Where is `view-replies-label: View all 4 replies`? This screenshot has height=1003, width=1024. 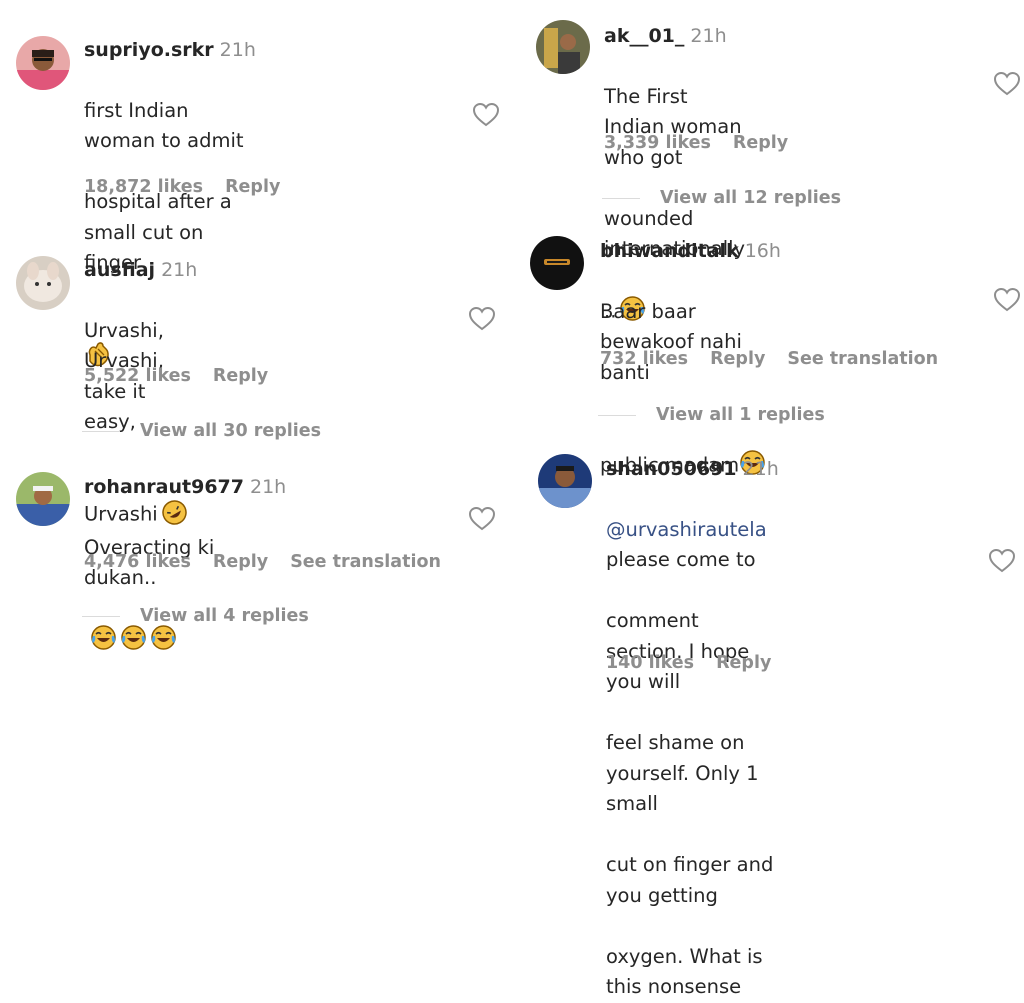 view-replies-label: View all 4 replies is located at coordinates (224, 616).